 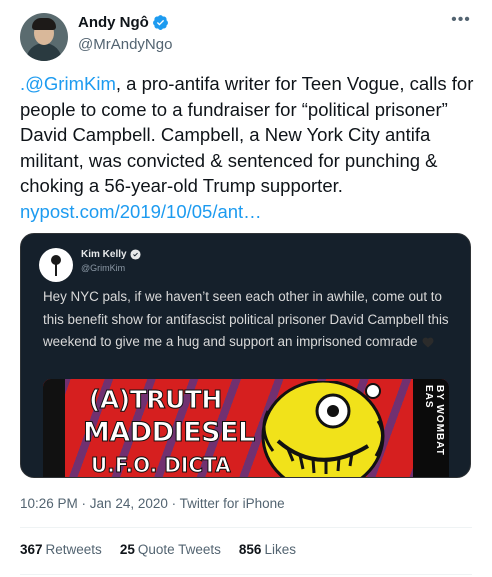 I want to click on embedded-handle: @GrimKim, so click(x=103, y=268).